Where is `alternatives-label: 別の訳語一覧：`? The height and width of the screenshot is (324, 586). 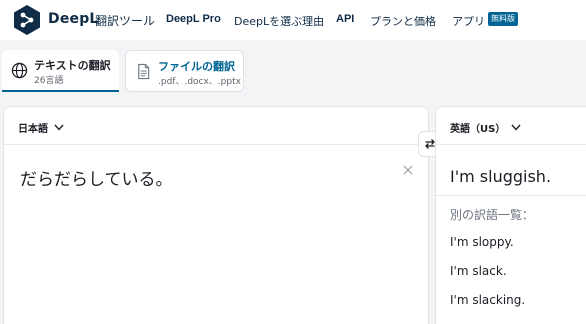
alternatives-label: 別の訳語一覧： is located at coordinates (492, 215).